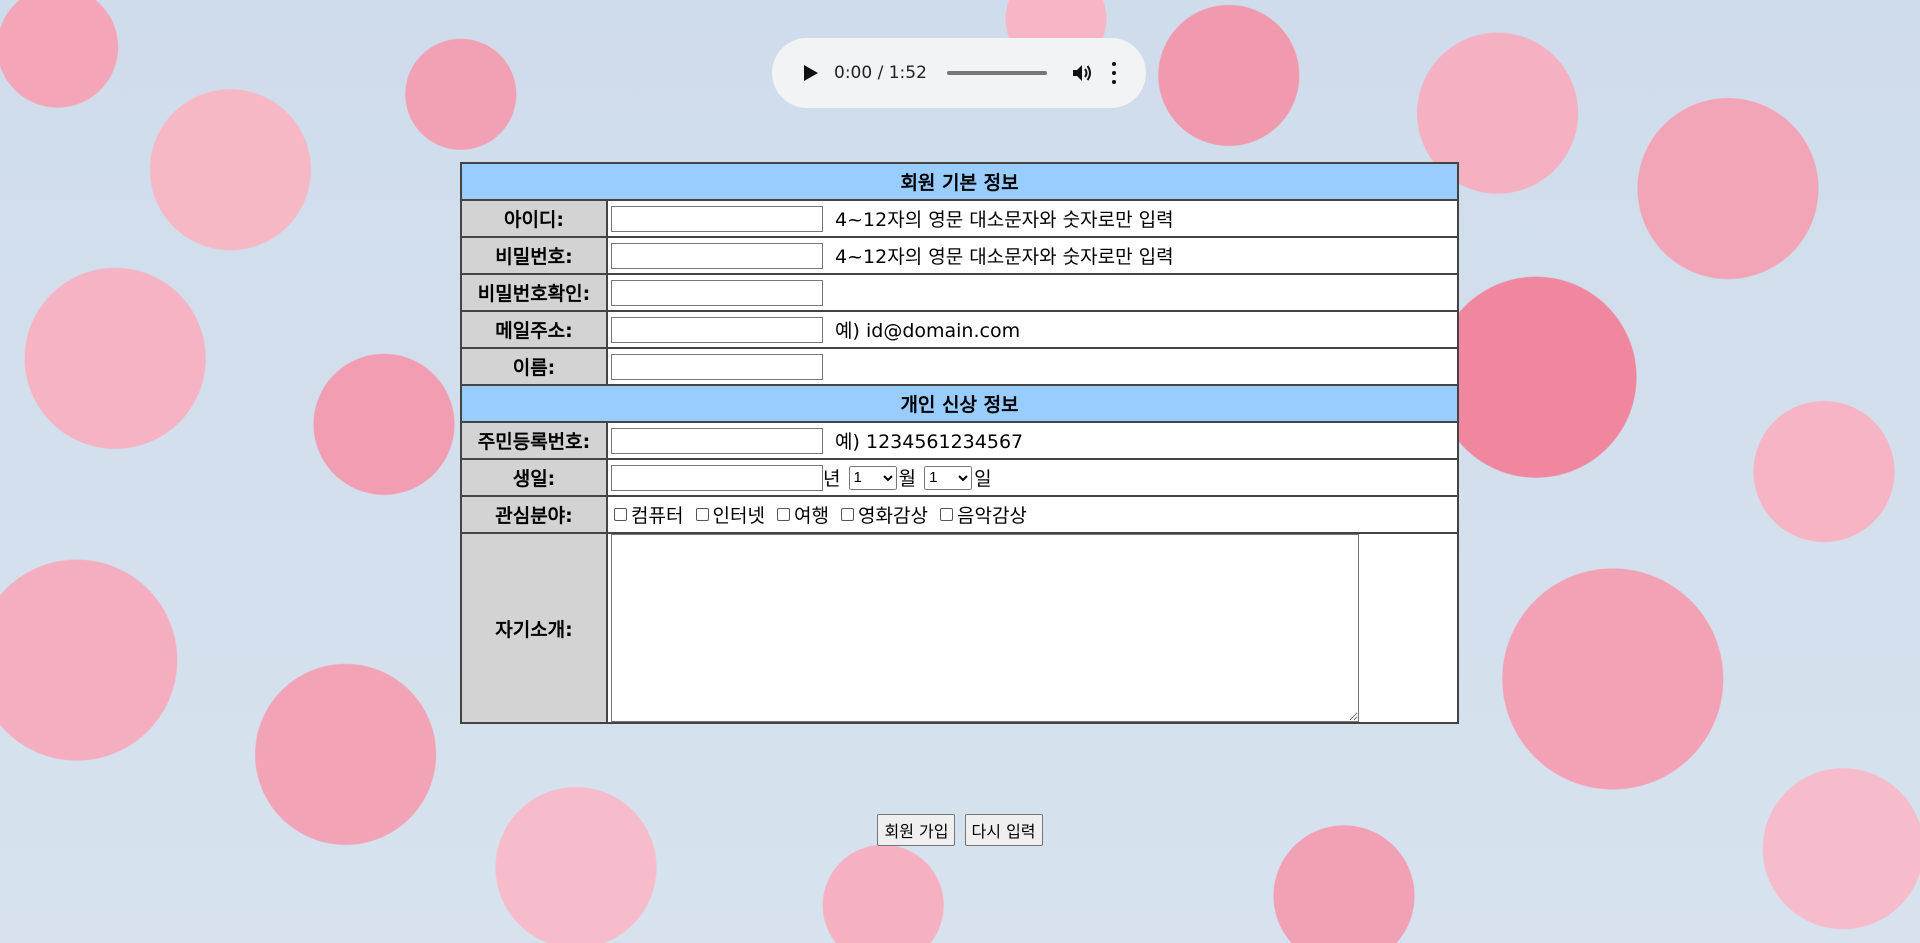 This screenshot has height=943, width=1920. What do you see at coordinates (959, 403) in the screenshot?
I see `personal-info-header: 개인 신상 정보` at bounding box center [959, 403].